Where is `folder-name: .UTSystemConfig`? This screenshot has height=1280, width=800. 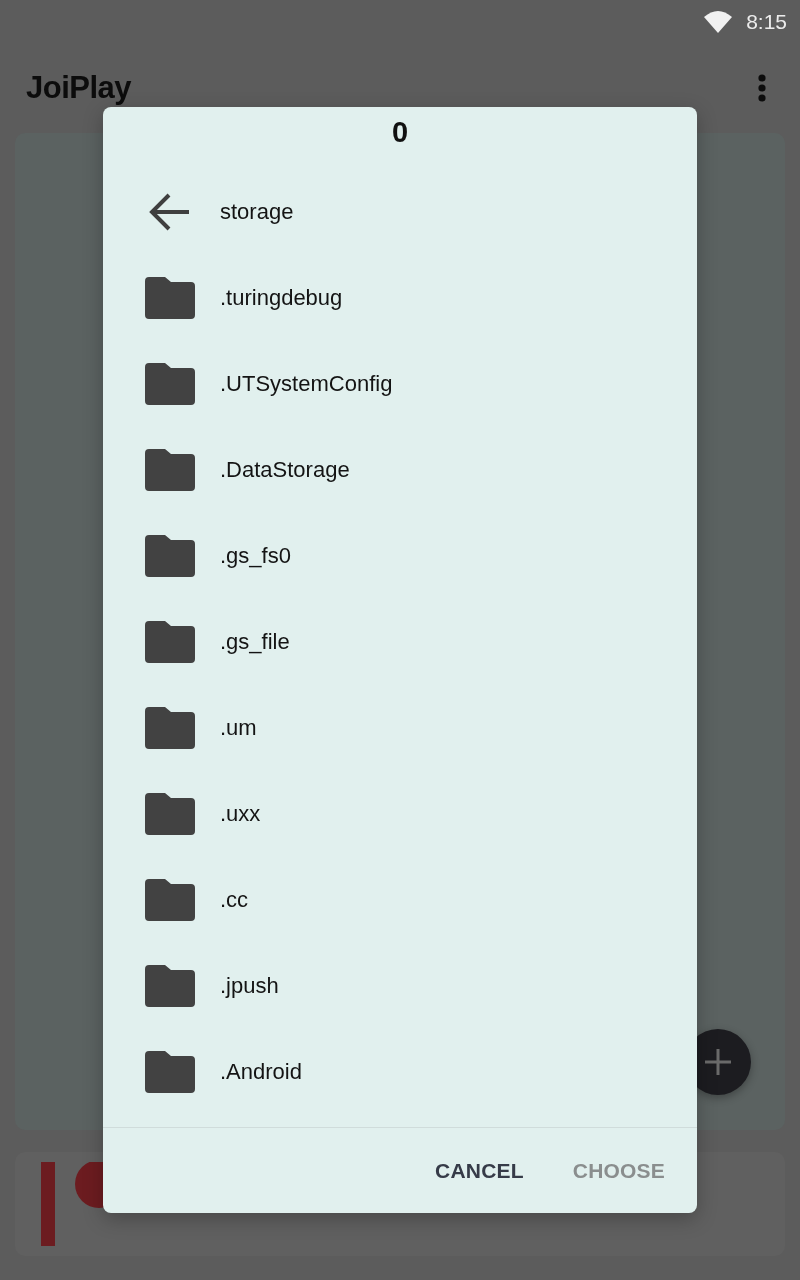
folder-name: .UTSystemConfig is located at coordinates (306, 384).